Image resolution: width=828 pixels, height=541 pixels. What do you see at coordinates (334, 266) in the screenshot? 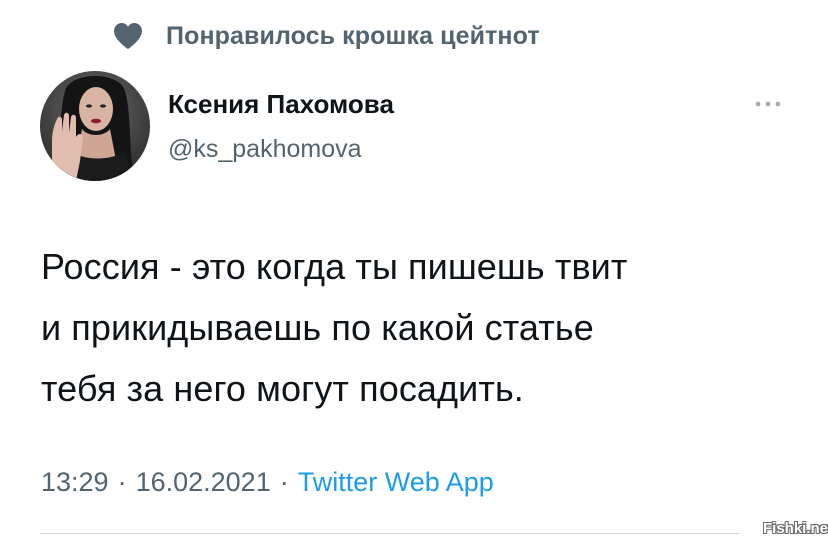
I see `tweet-line: Россия - это когда ты пишешь твит` at bounding box center [334, 266].